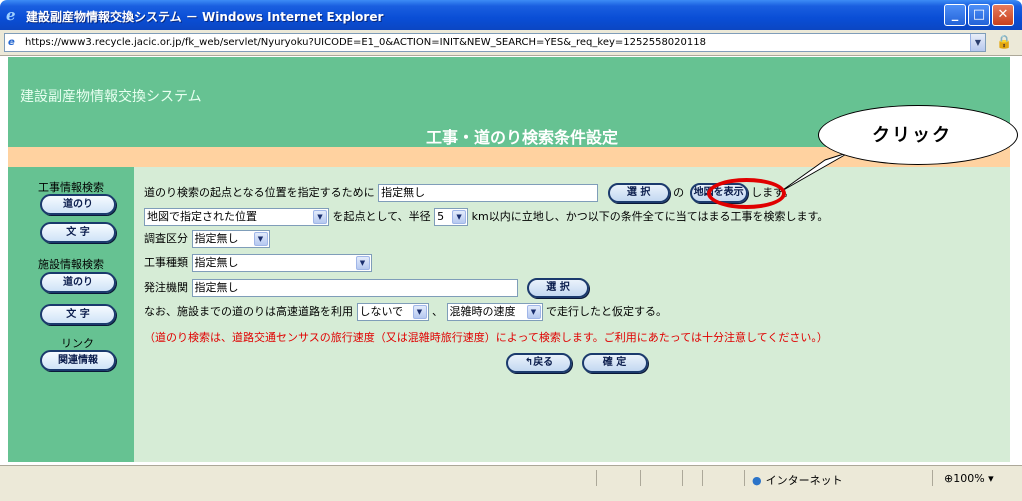 The width and height of the screenshot is (1022, 501). What do you see at coordinates (558, 288) in the screenshot?
I see `agency-select-button: 選 択` at bounding box center [558, 288].